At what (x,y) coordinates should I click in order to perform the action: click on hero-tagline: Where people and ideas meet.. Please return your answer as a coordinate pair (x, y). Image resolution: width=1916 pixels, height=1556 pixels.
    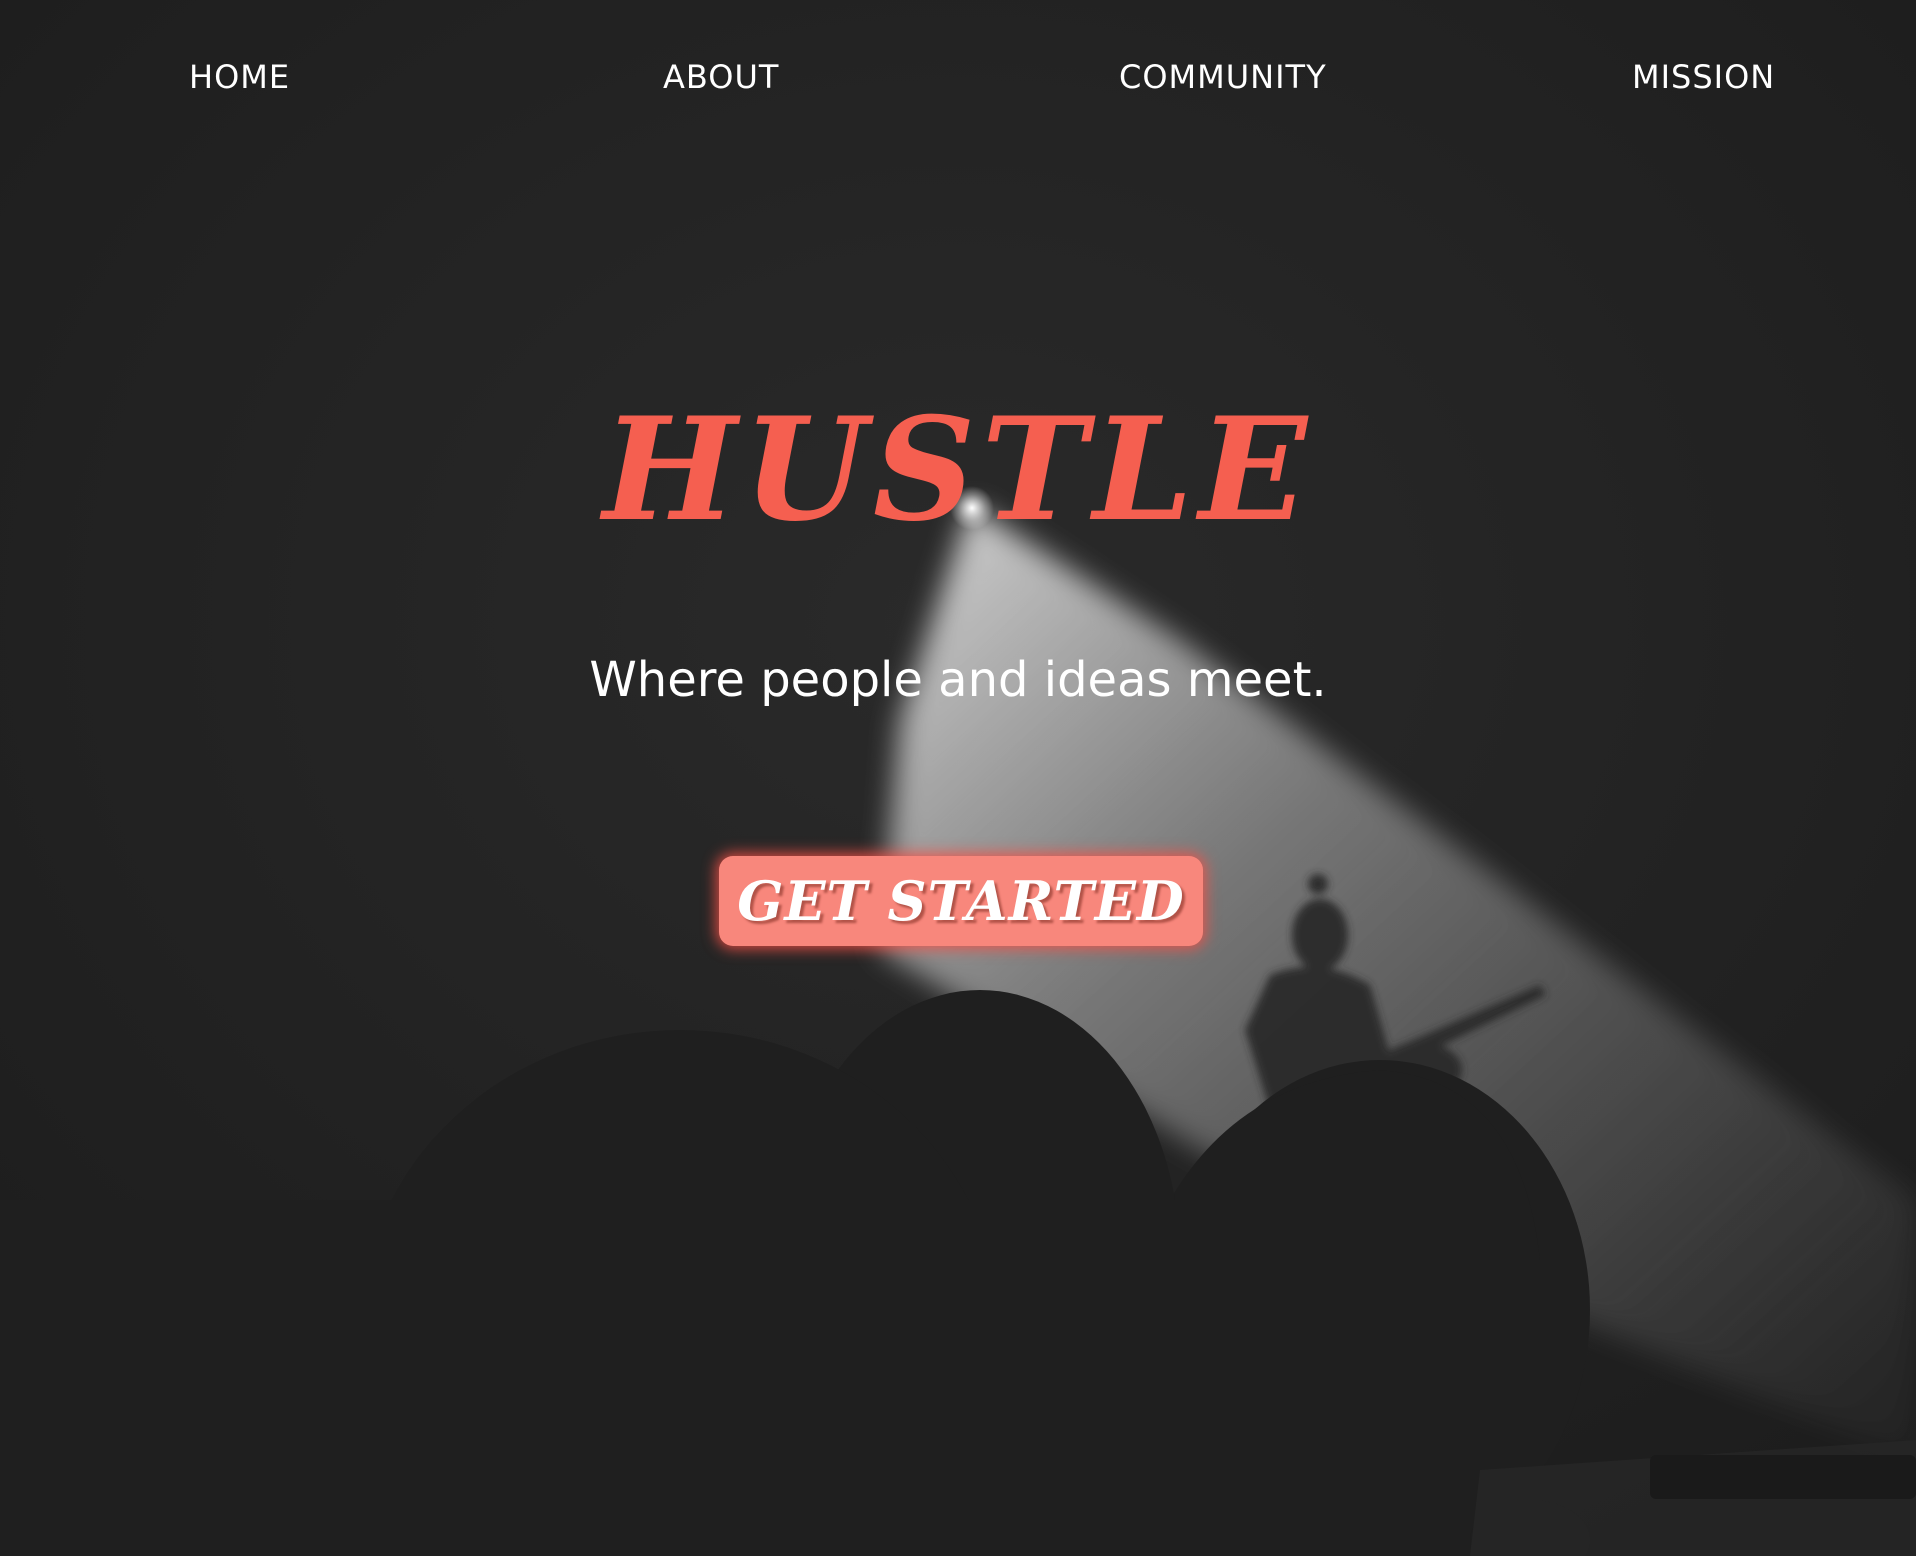
    Looking at the image, I should click on (958, 680).